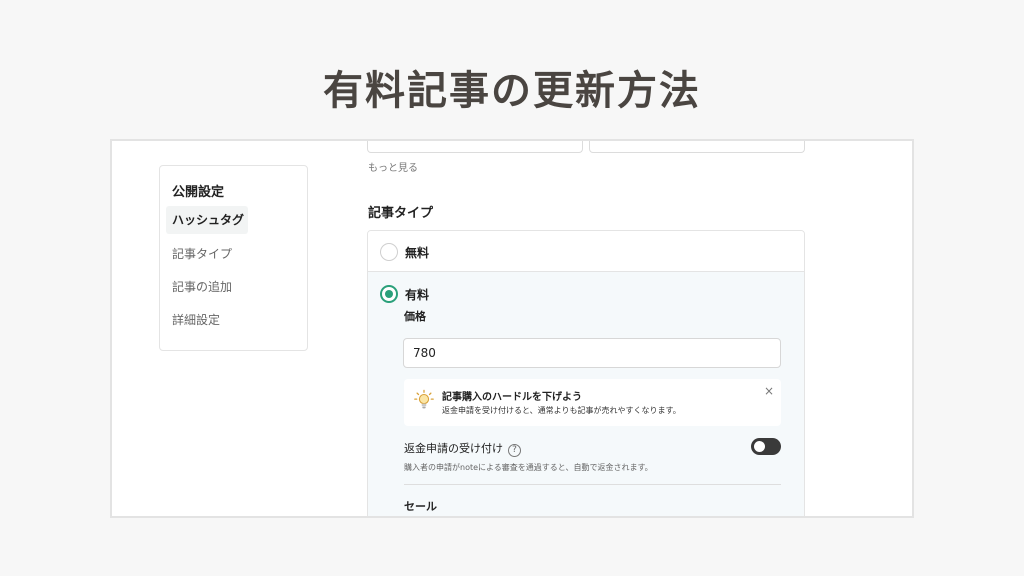 The height and width of the screenshot is (576, 1024). I want to click on page-title: 有料記事の更新方法, so click(512, 91).